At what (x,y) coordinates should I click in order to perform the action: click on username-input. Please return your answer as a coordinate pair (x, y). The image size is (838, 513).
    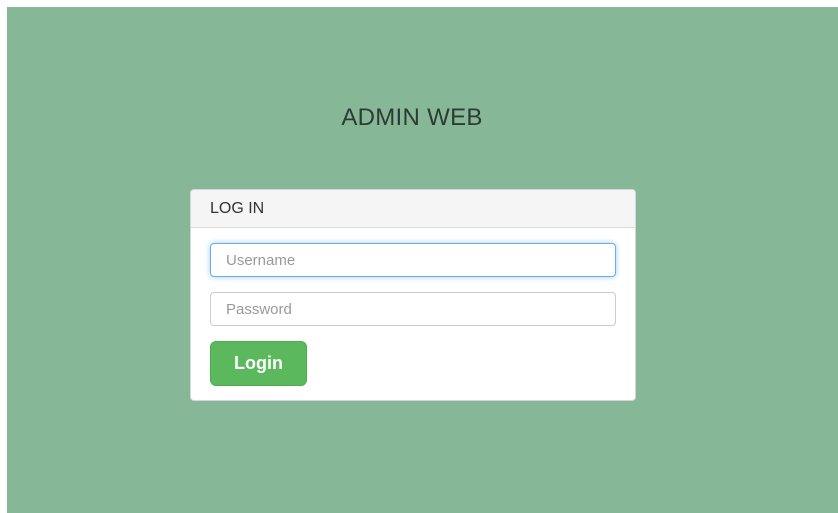
    Looking at the image, I should click on (413, 260).